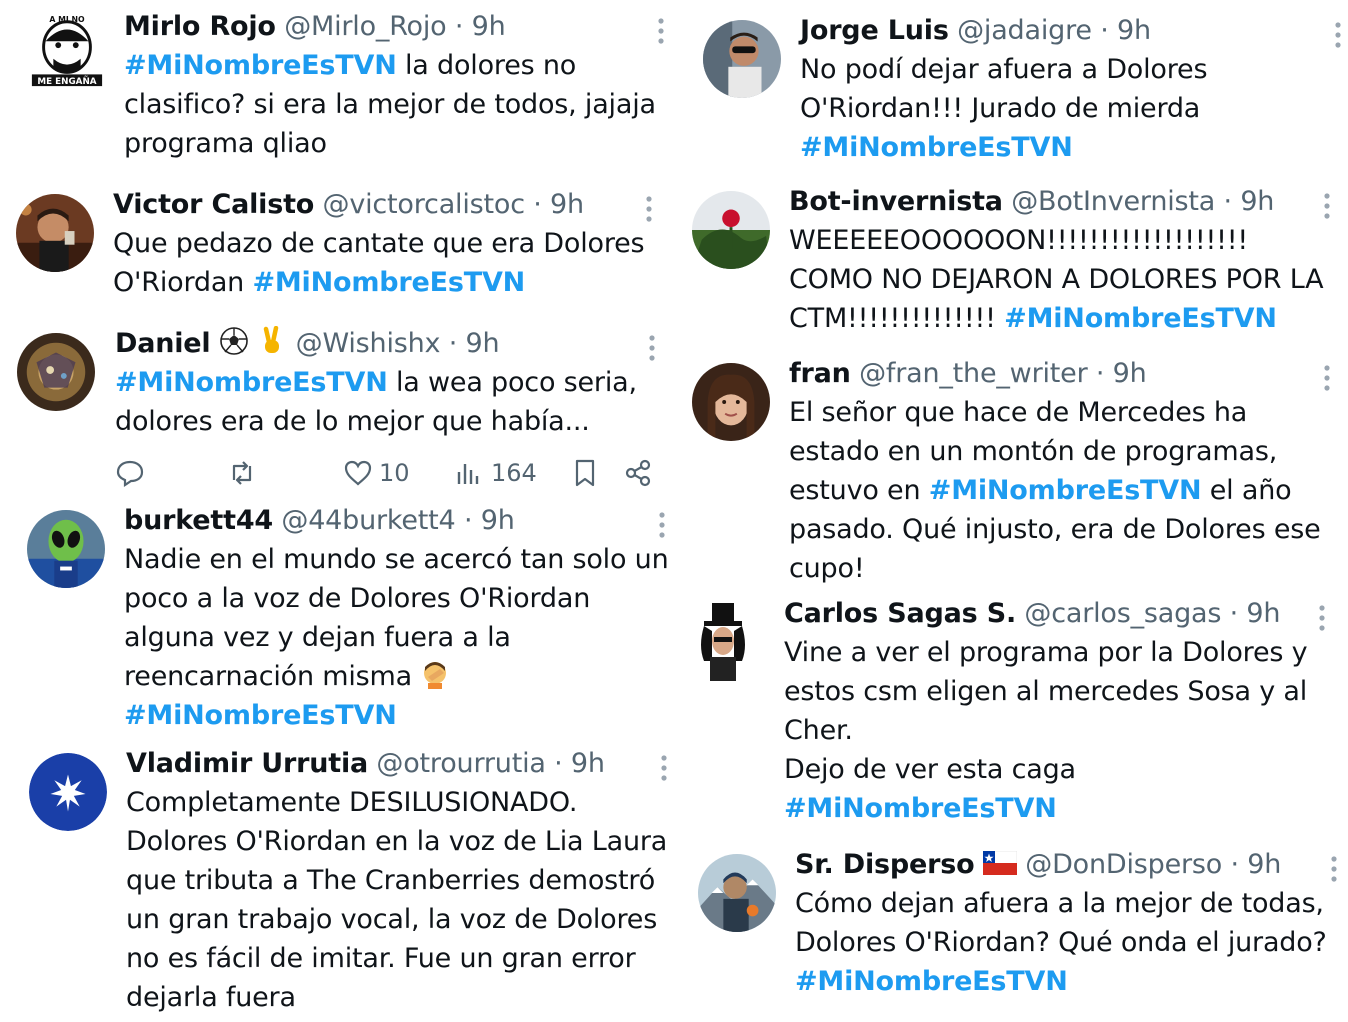  I want to click on text-line: Nadie en el mundo se acercó tan solo un, so click(396, 559).